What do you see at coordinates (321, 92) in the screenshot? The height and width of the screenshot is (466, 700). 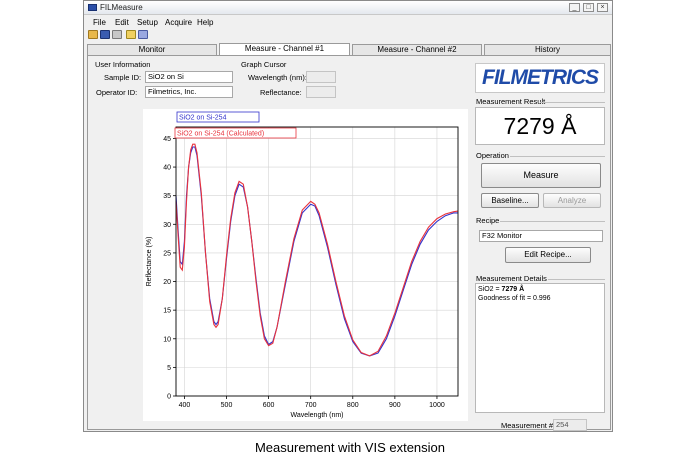 I see `reflectance-readout` at bounding box center [321, 92].